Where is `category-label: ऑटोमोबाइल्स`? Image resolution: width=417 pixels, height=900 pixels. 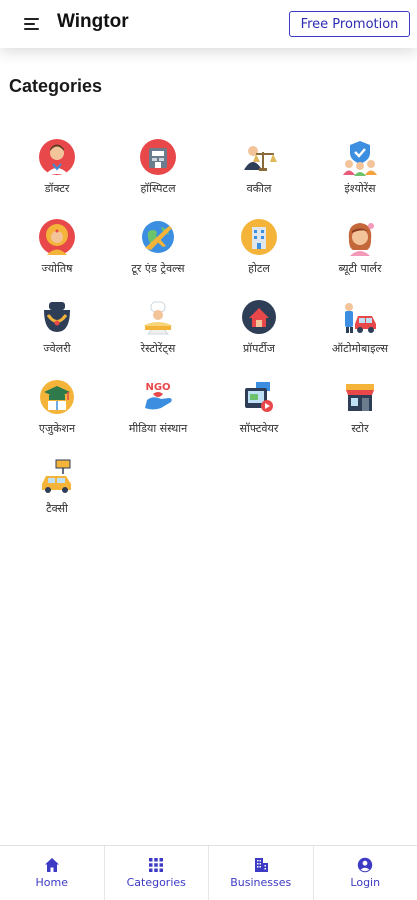
category-label: ऑटोमोबाइल्स is located at coordinates (360, 348).